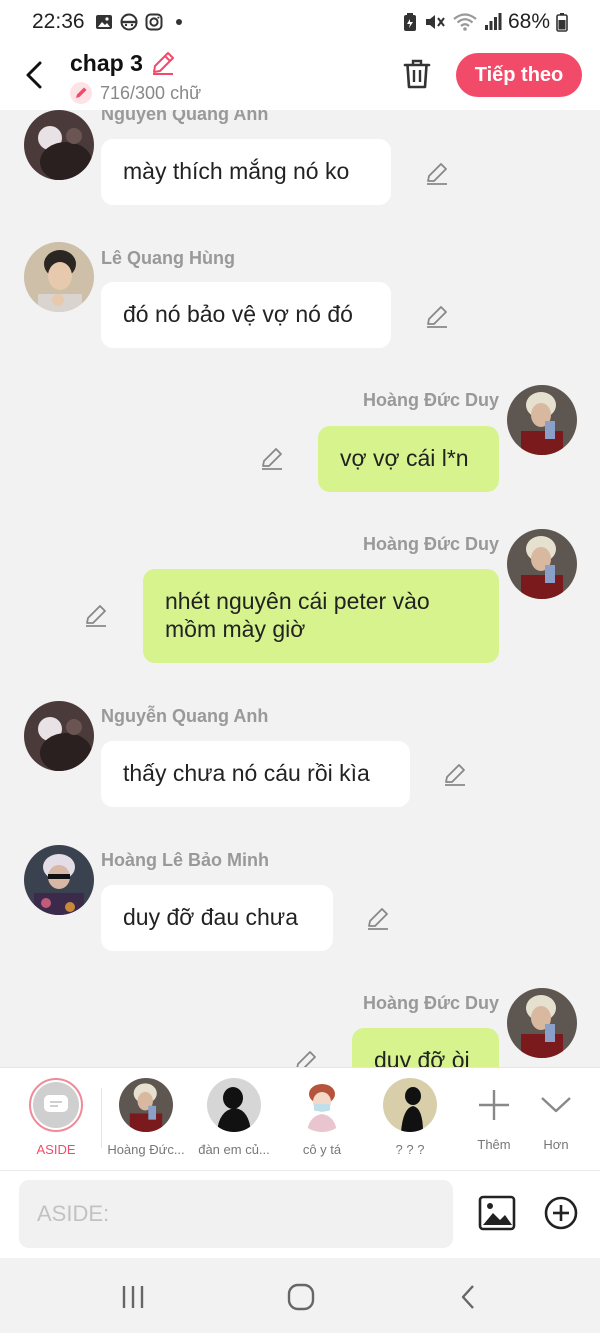 This screenshot has width=600, height=1333. Describe the element at coordinates (519, 75) in the screenshot. I see `next-button: Tiếp theo` at that location.